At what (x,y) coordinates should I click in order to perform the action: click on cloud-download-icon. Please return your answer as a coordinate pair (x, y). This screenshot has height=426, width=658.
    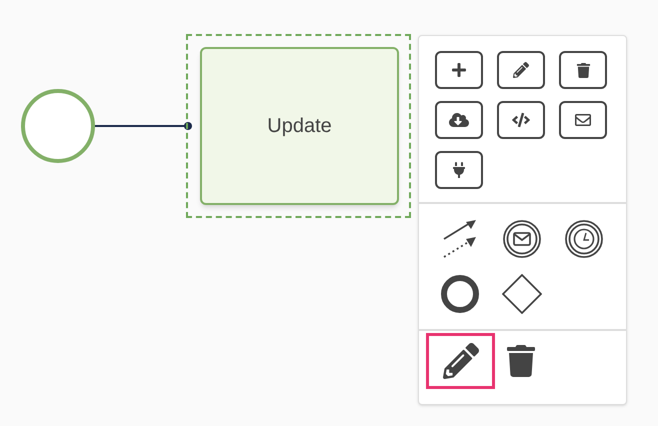
    Looking at the image, I should click on (459, 120).